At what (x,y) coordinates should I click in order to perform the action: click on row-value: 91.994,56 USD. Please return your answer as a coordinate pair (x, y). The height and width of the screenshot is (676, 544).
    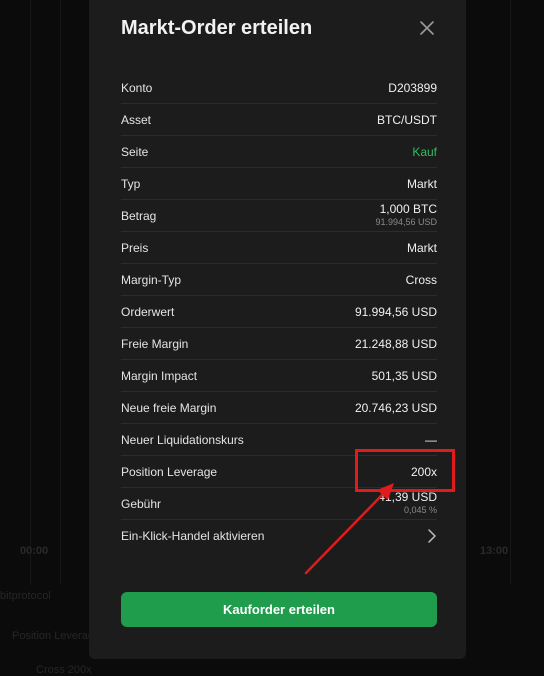
    Looking at the image, I should click on (395, 311).